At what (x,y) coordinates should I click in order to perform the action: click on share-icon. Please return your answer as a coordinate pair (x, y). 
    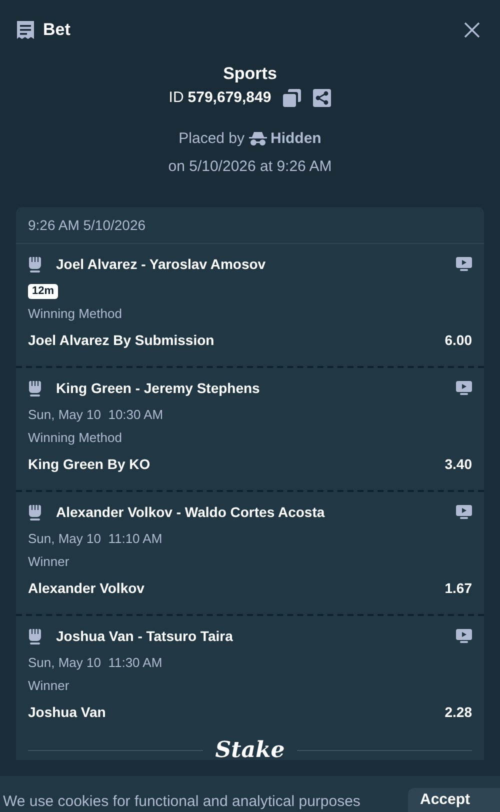
    Looking at the image, I should click on (322, 98).